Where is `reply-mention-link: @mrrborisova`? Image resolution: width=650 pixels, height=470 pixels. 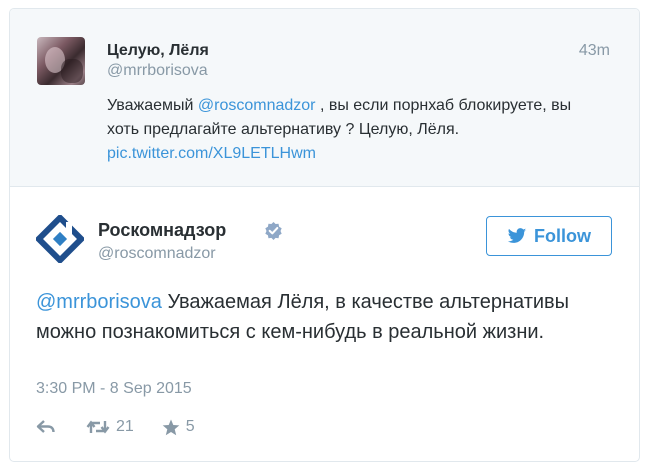 reply-mention-link: @mrrborisova is located at coordinates (99, 302).